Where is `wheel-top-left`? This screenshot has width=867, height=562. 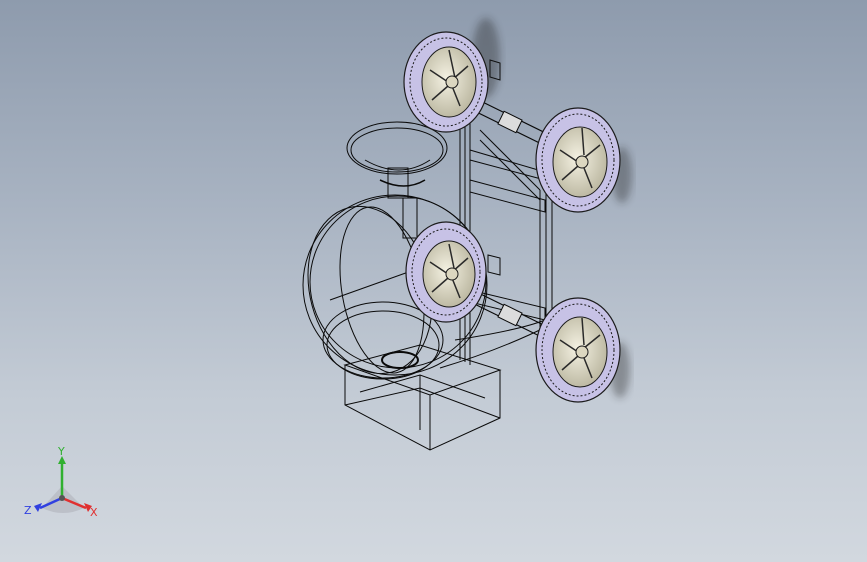 wheel-top-left is located at coordinates (451, 75).